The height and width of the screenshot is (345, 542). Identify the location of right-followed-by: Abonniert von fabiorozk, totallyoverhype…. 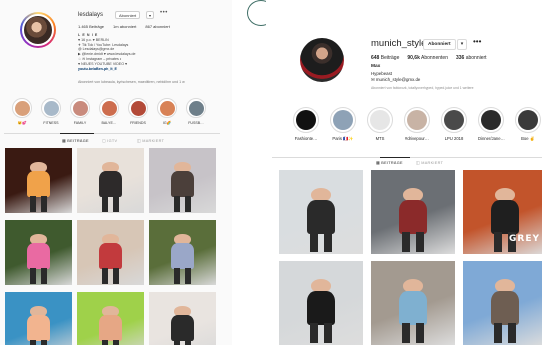
(422, 88).